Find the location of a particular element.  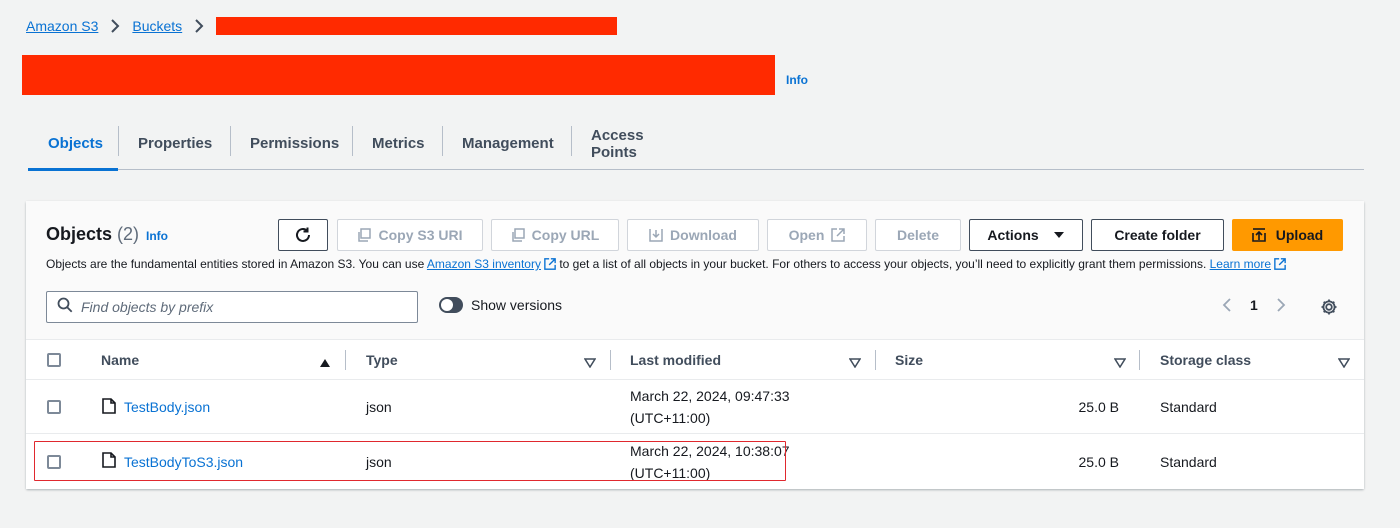

redacted-bucket-breadcrumb is located at coordinates (417, 26).